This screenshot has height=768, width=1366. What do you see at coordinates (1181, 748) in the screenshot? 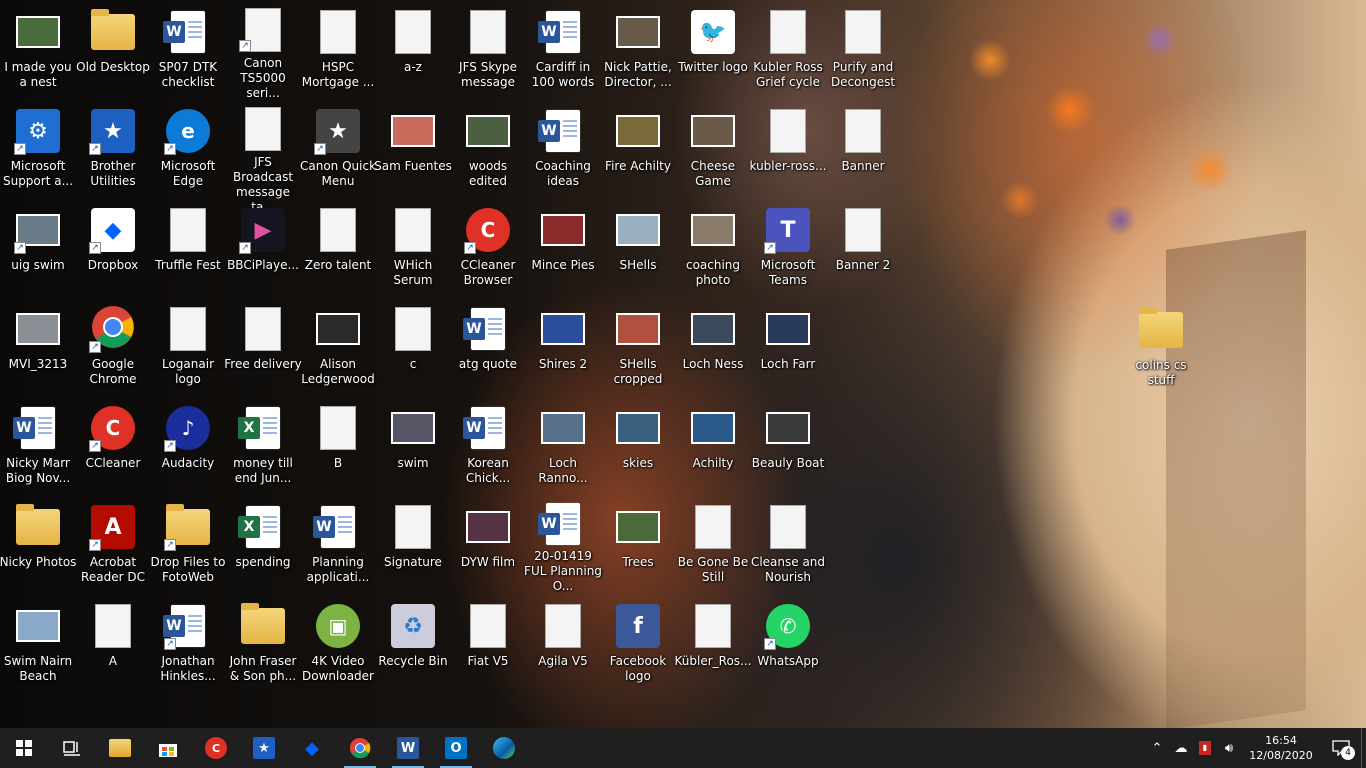
I see `onedrive-cloud-icon: ☁` at bounding box center [1181, 748].